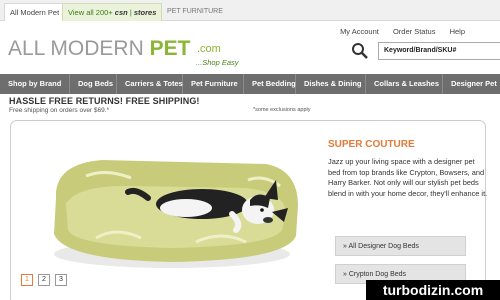  Describe the element at coordinates (145, 12) in the screenshot. I see `csn-stores: stores` at that location.